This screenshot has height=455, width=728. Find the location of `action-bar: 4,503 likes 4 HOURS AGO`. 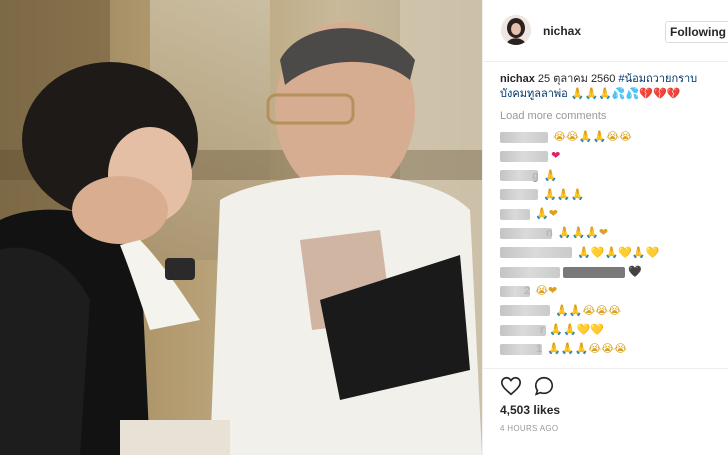

action-bar: 4,503 likes 4 HOURS AGO is located at coordinates (605, 411).